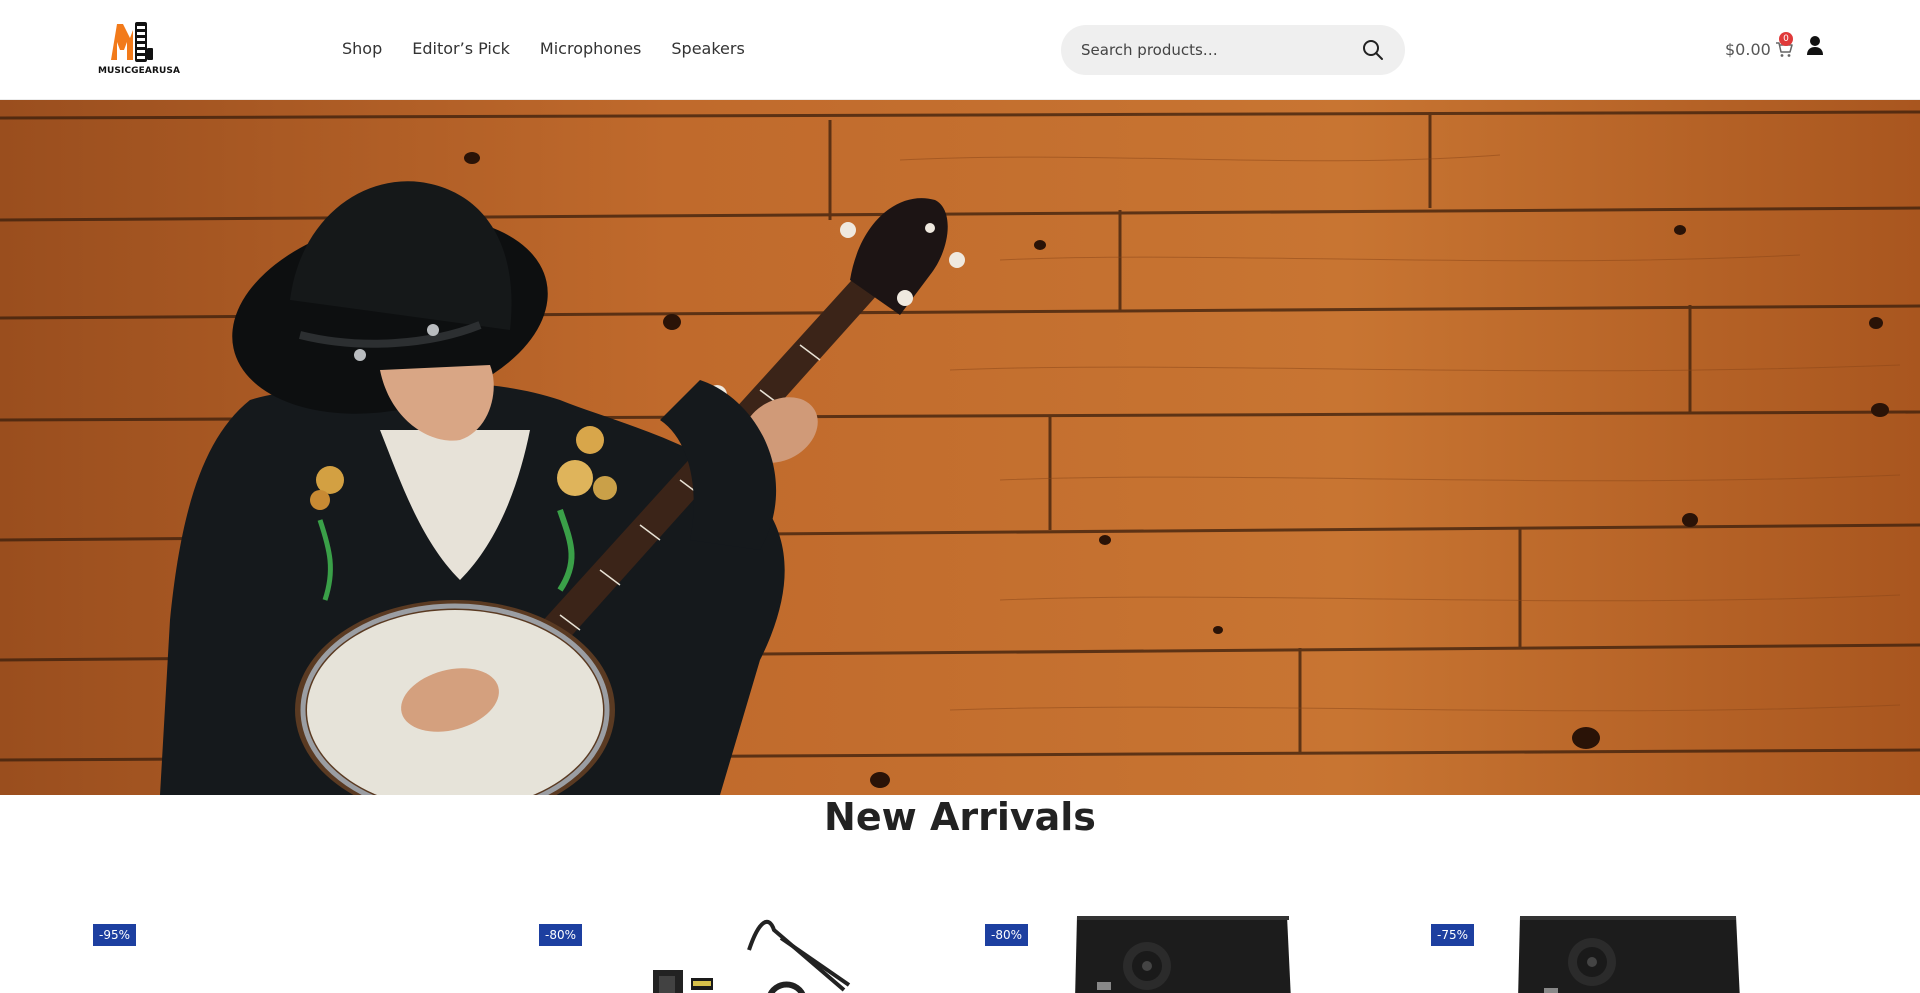 This screenshot has width=1920, height=993. I want to click on brand-name: MUSICGEARUSA, so click(139, 71).